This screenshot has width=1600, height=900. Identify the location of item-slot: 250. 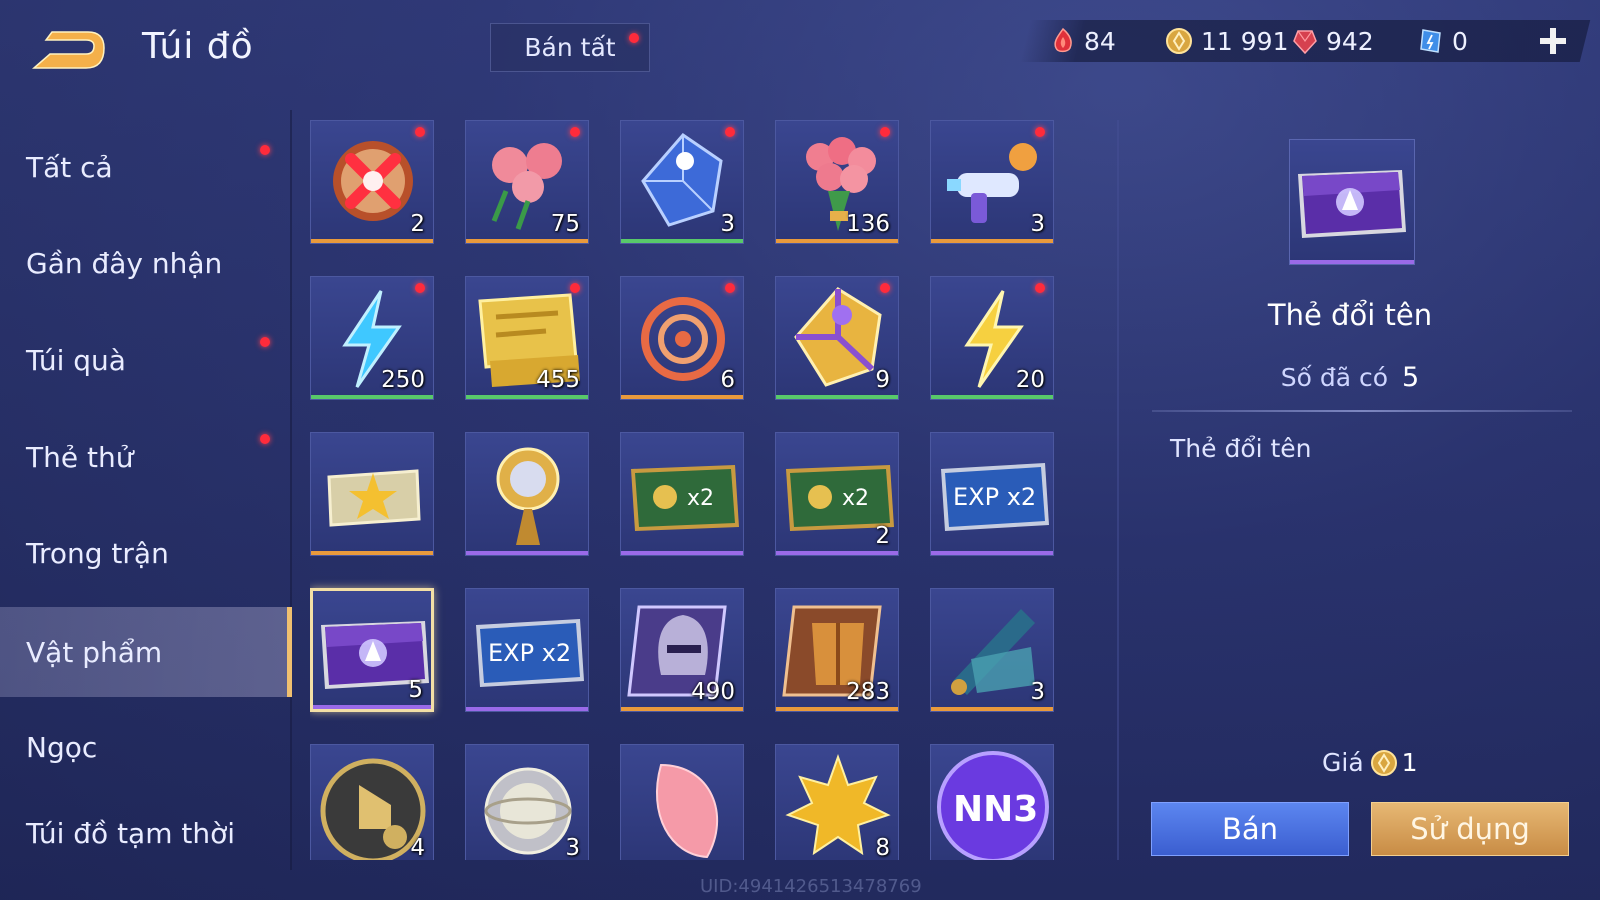
(372, 338).